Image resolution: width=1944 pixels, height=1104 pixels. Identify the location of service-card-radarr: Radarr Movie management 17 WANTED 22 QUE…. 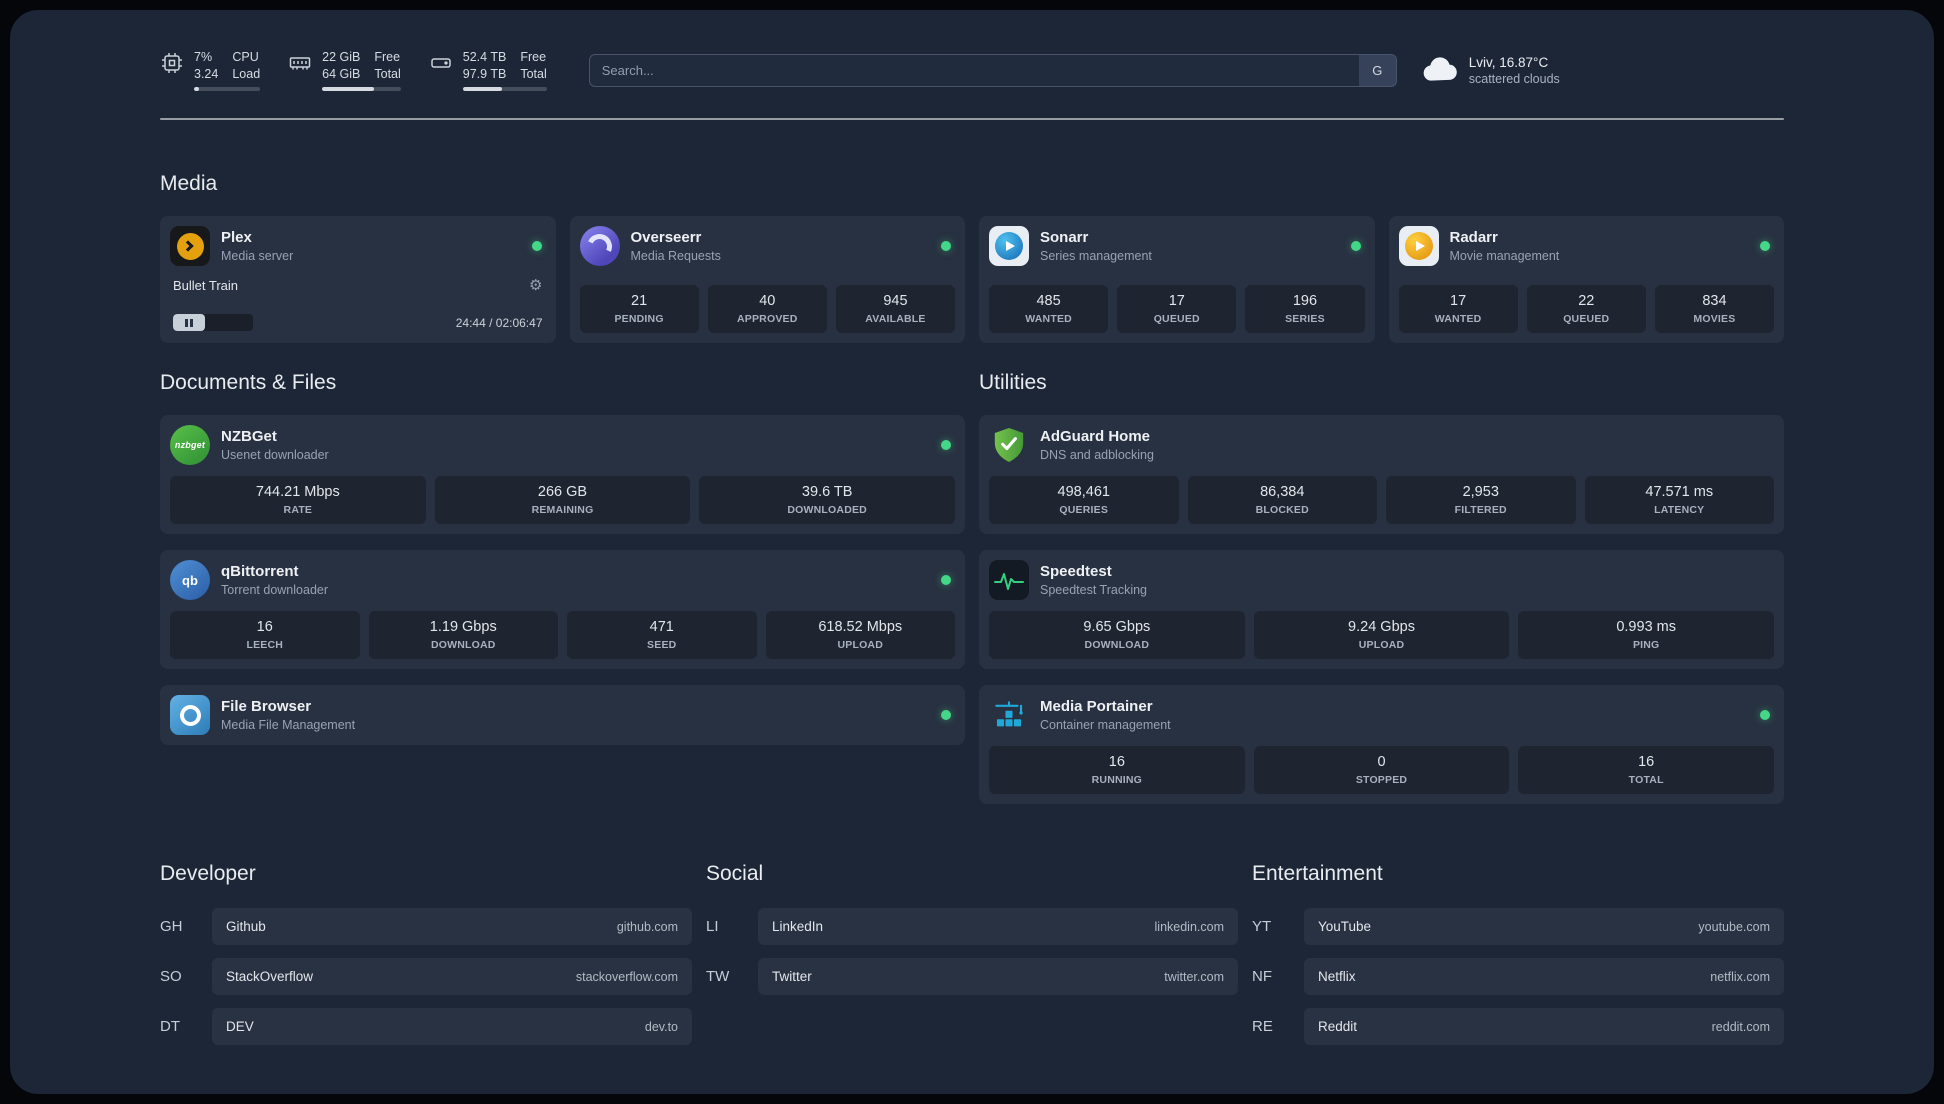
(1586, 279).